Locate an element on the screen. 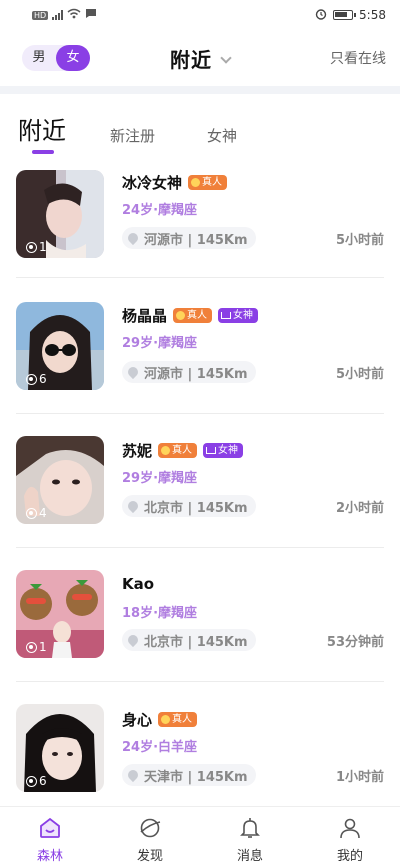 This screenshot has width=400, height=867. age-sign: 24岁·白羊座 is located at coordinates (160, 747).